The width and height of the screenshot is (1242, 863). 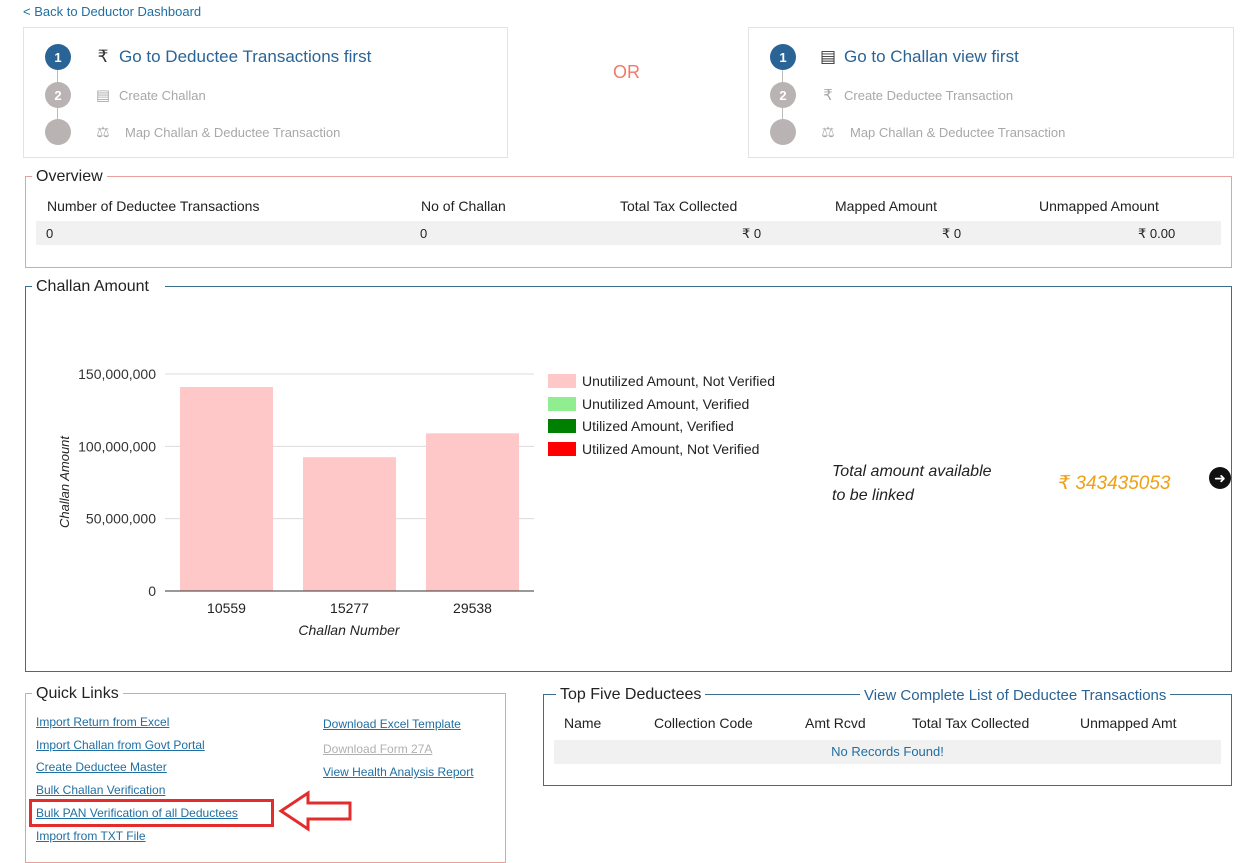 What do you see at coordinates (912, 484) in the screenshot?
I see `total-available-label: Total amount available to be linked` at bounding box center [912, 484].